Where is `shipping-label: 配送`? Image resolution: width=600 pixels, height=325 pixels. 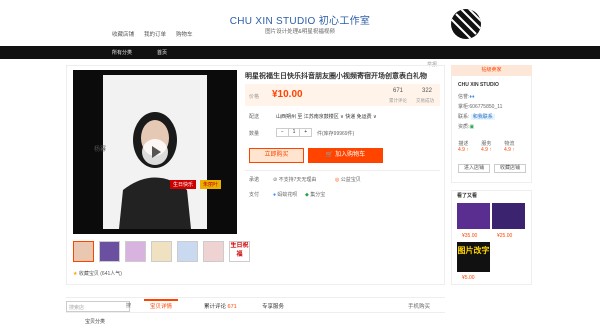
shipping-label: 配送 is located at coordinates (254, 117).